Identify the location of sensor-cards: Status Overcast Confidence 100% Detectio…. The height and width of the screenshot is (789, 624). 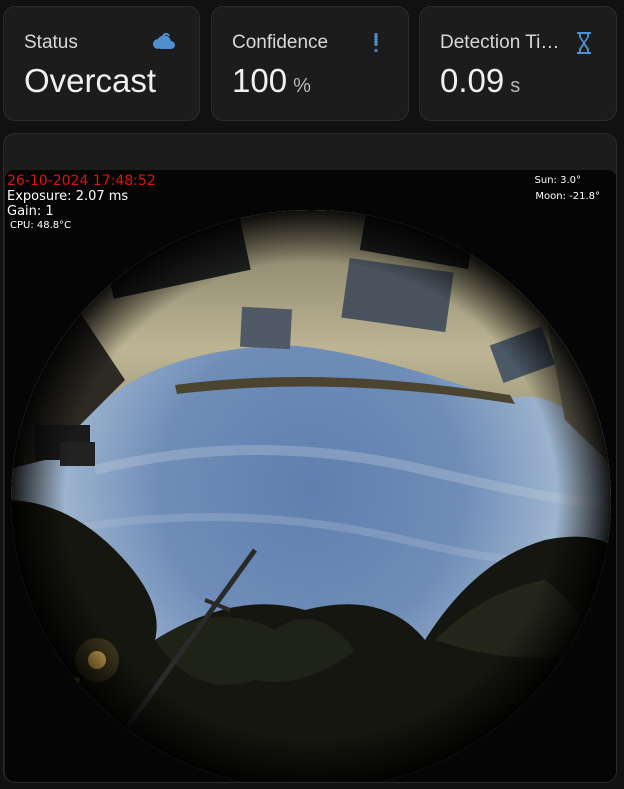
(310, 64).